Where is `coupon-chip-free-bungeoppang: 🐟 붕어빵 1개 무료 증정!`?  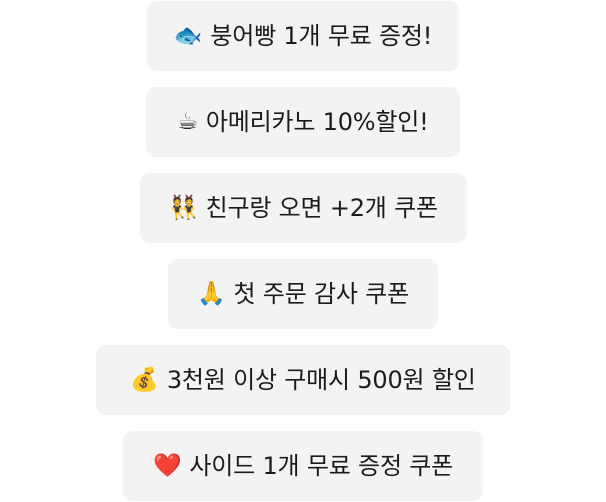 coupon-chip-free-bungeoppang: 🐟 붕어빵 1개 무료 증정! is located at coordinates (303, 36).